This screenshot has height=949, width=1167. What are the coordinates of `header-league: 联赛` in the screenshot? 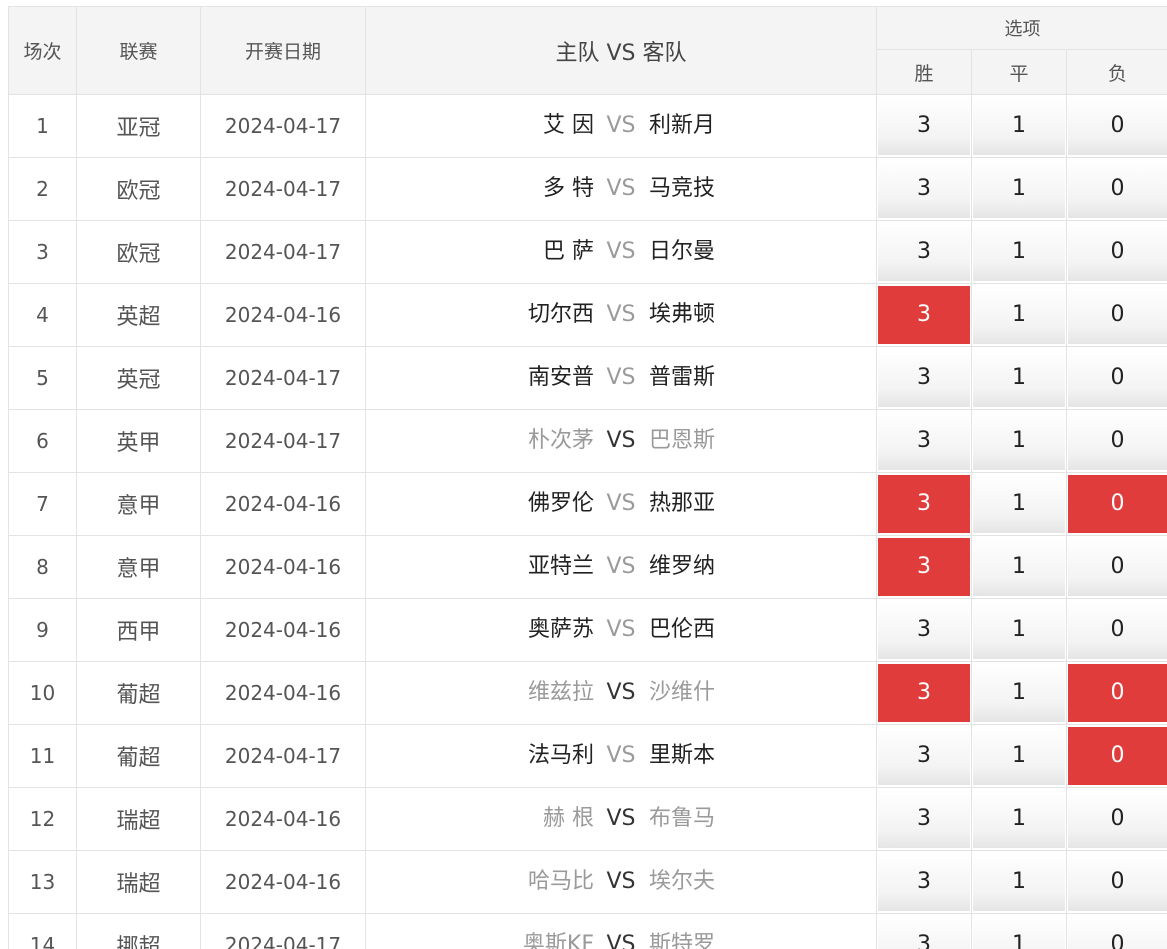 It's located at (138, 50).